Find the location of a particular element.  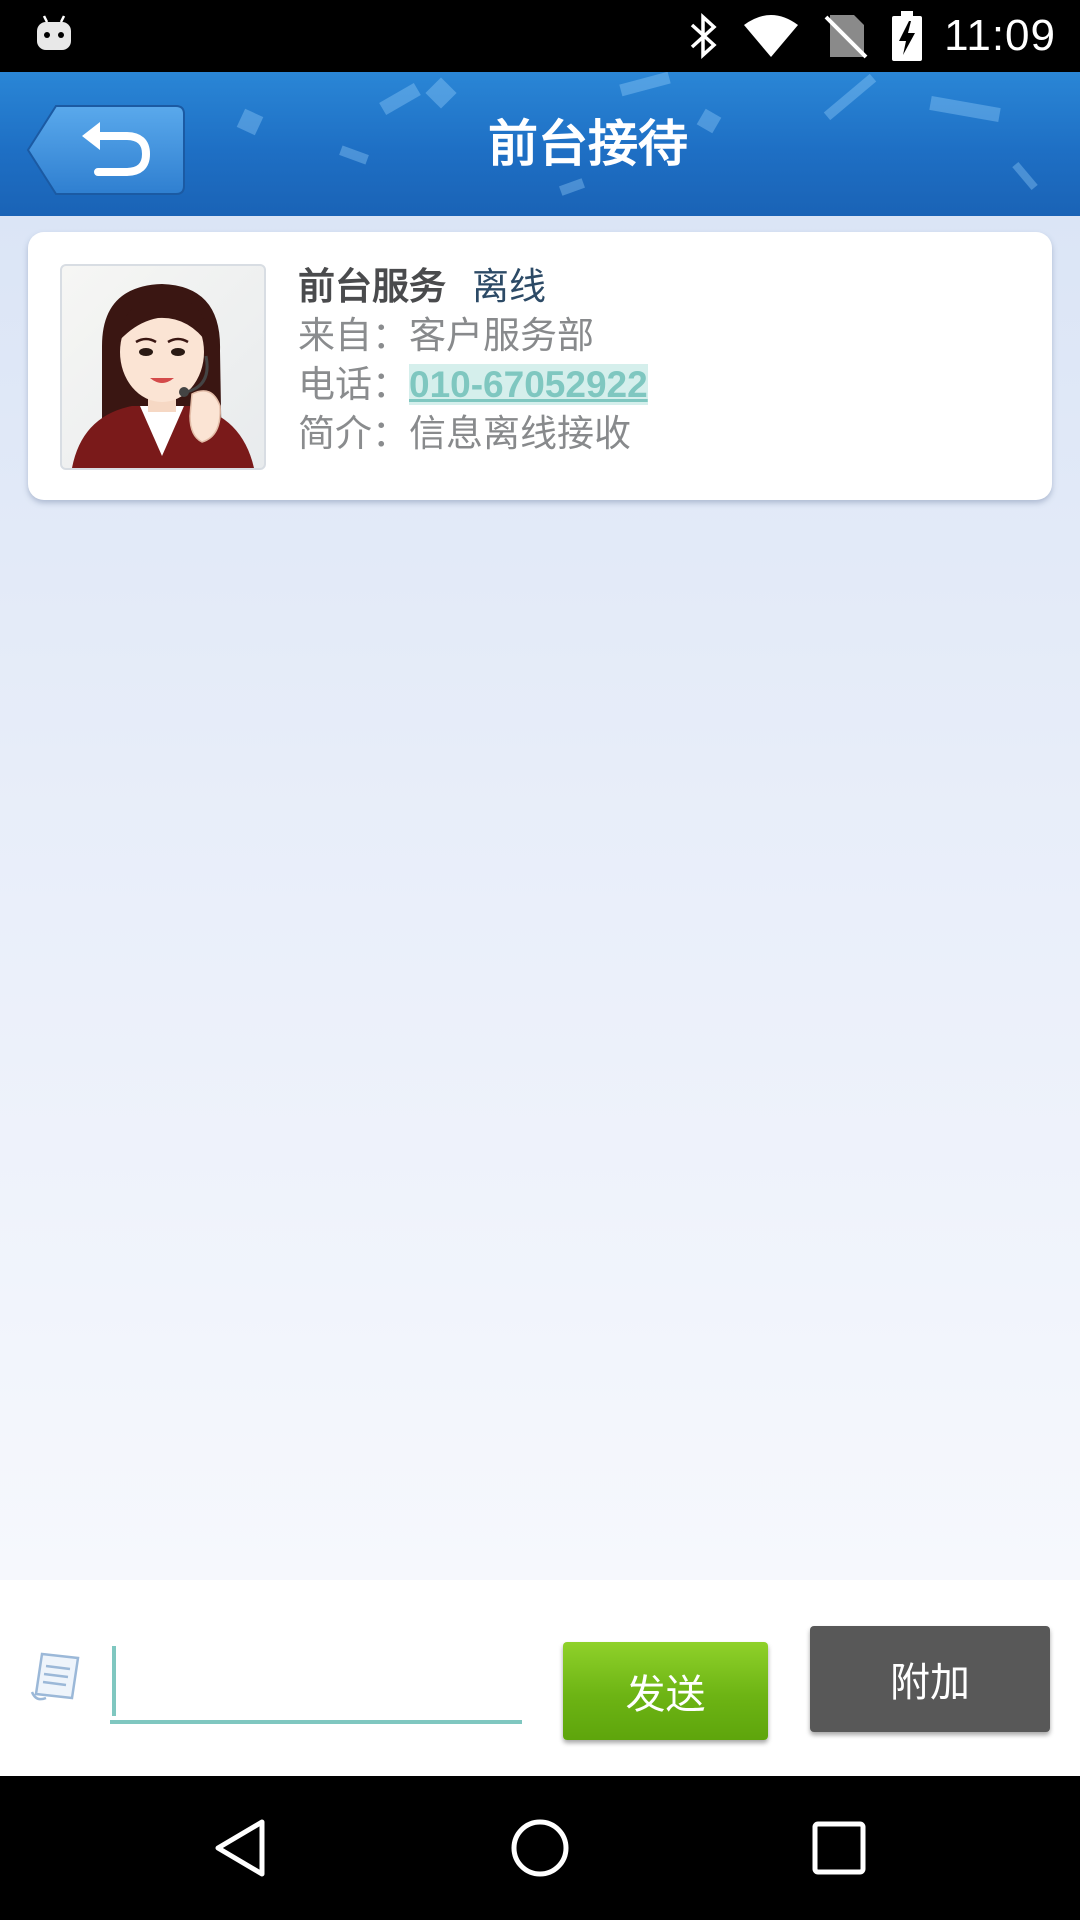

status-bar: 11:09 is located at coordinates (540, 36).